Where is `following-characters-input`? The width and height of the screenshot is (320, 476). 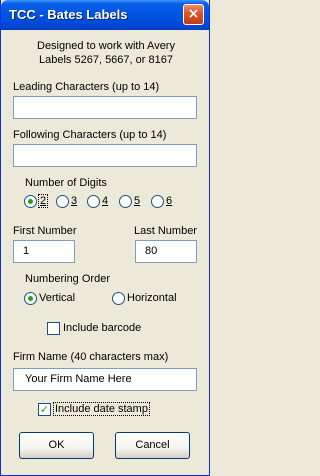 following-characters-input is located at coordinates (105, 155).